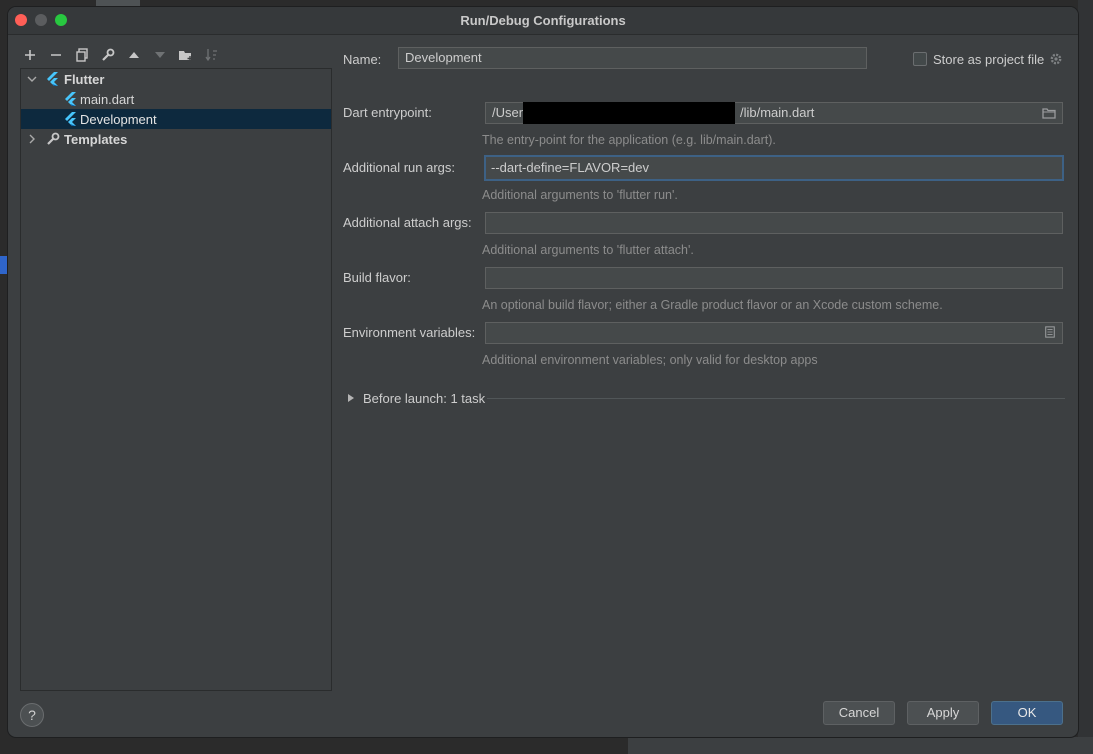 The width and height of the screenshot is (1093, 754). I want to click on help-button: ?, so click(32, 715).